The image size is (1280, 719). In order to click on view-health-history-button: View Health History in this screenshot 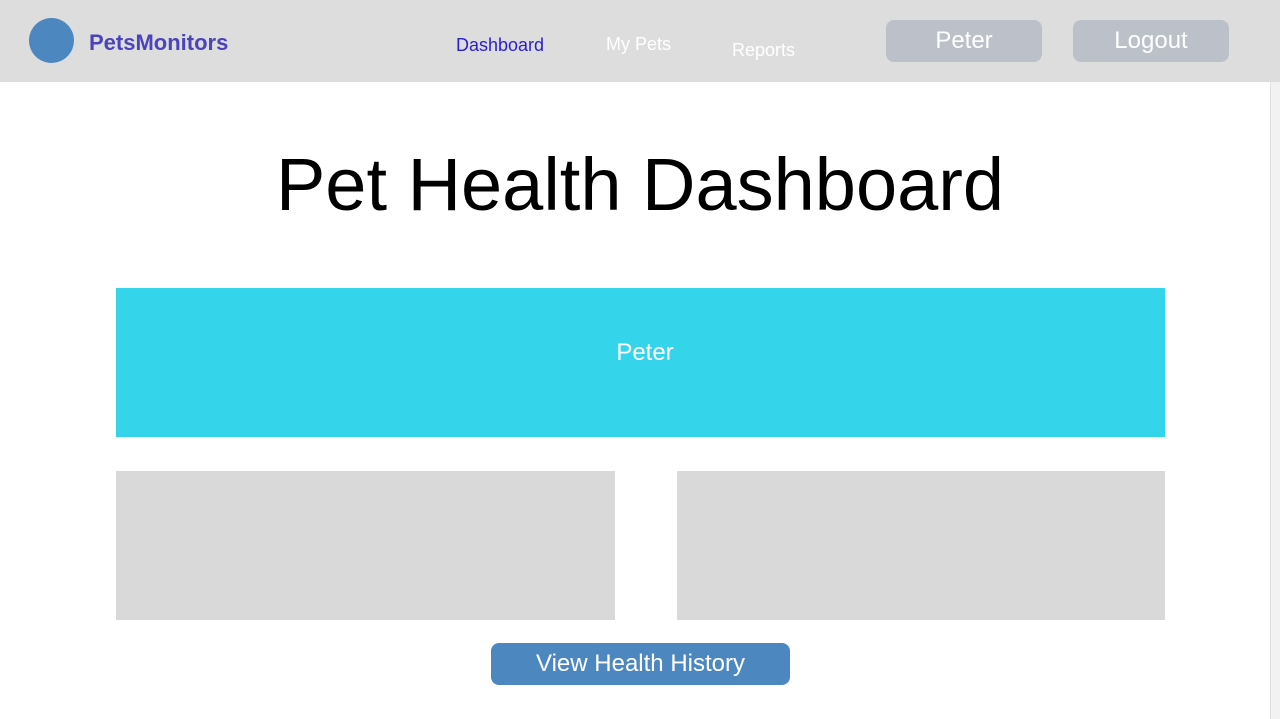, I will do `click(640, 664)`.